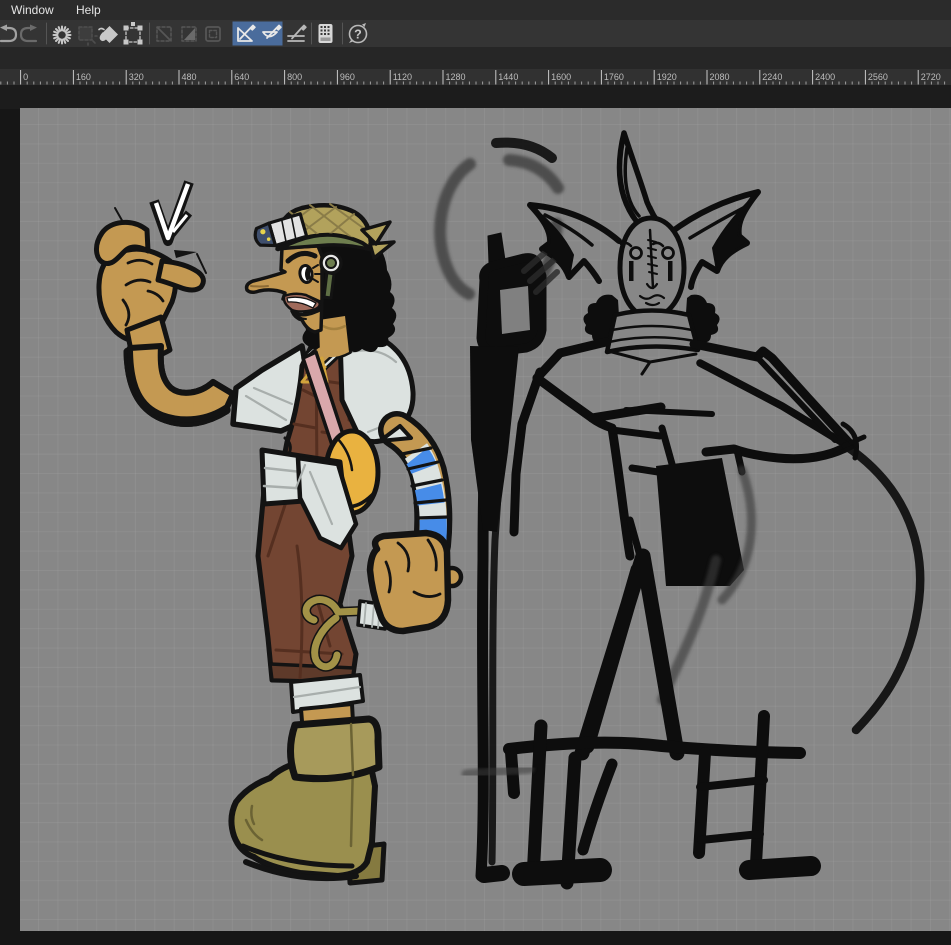  I want to click on svg-text: 800, so click(294, 77).